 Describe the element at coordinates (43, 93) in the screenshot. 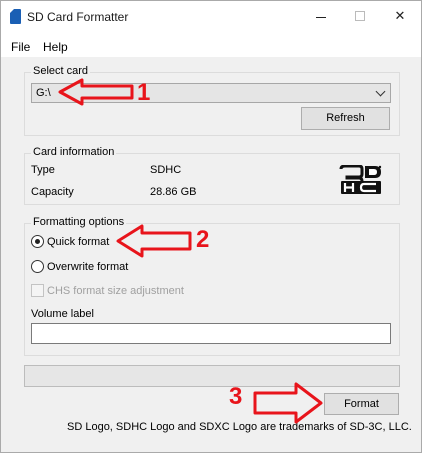

I see `card-select-value: G:\` at that location.